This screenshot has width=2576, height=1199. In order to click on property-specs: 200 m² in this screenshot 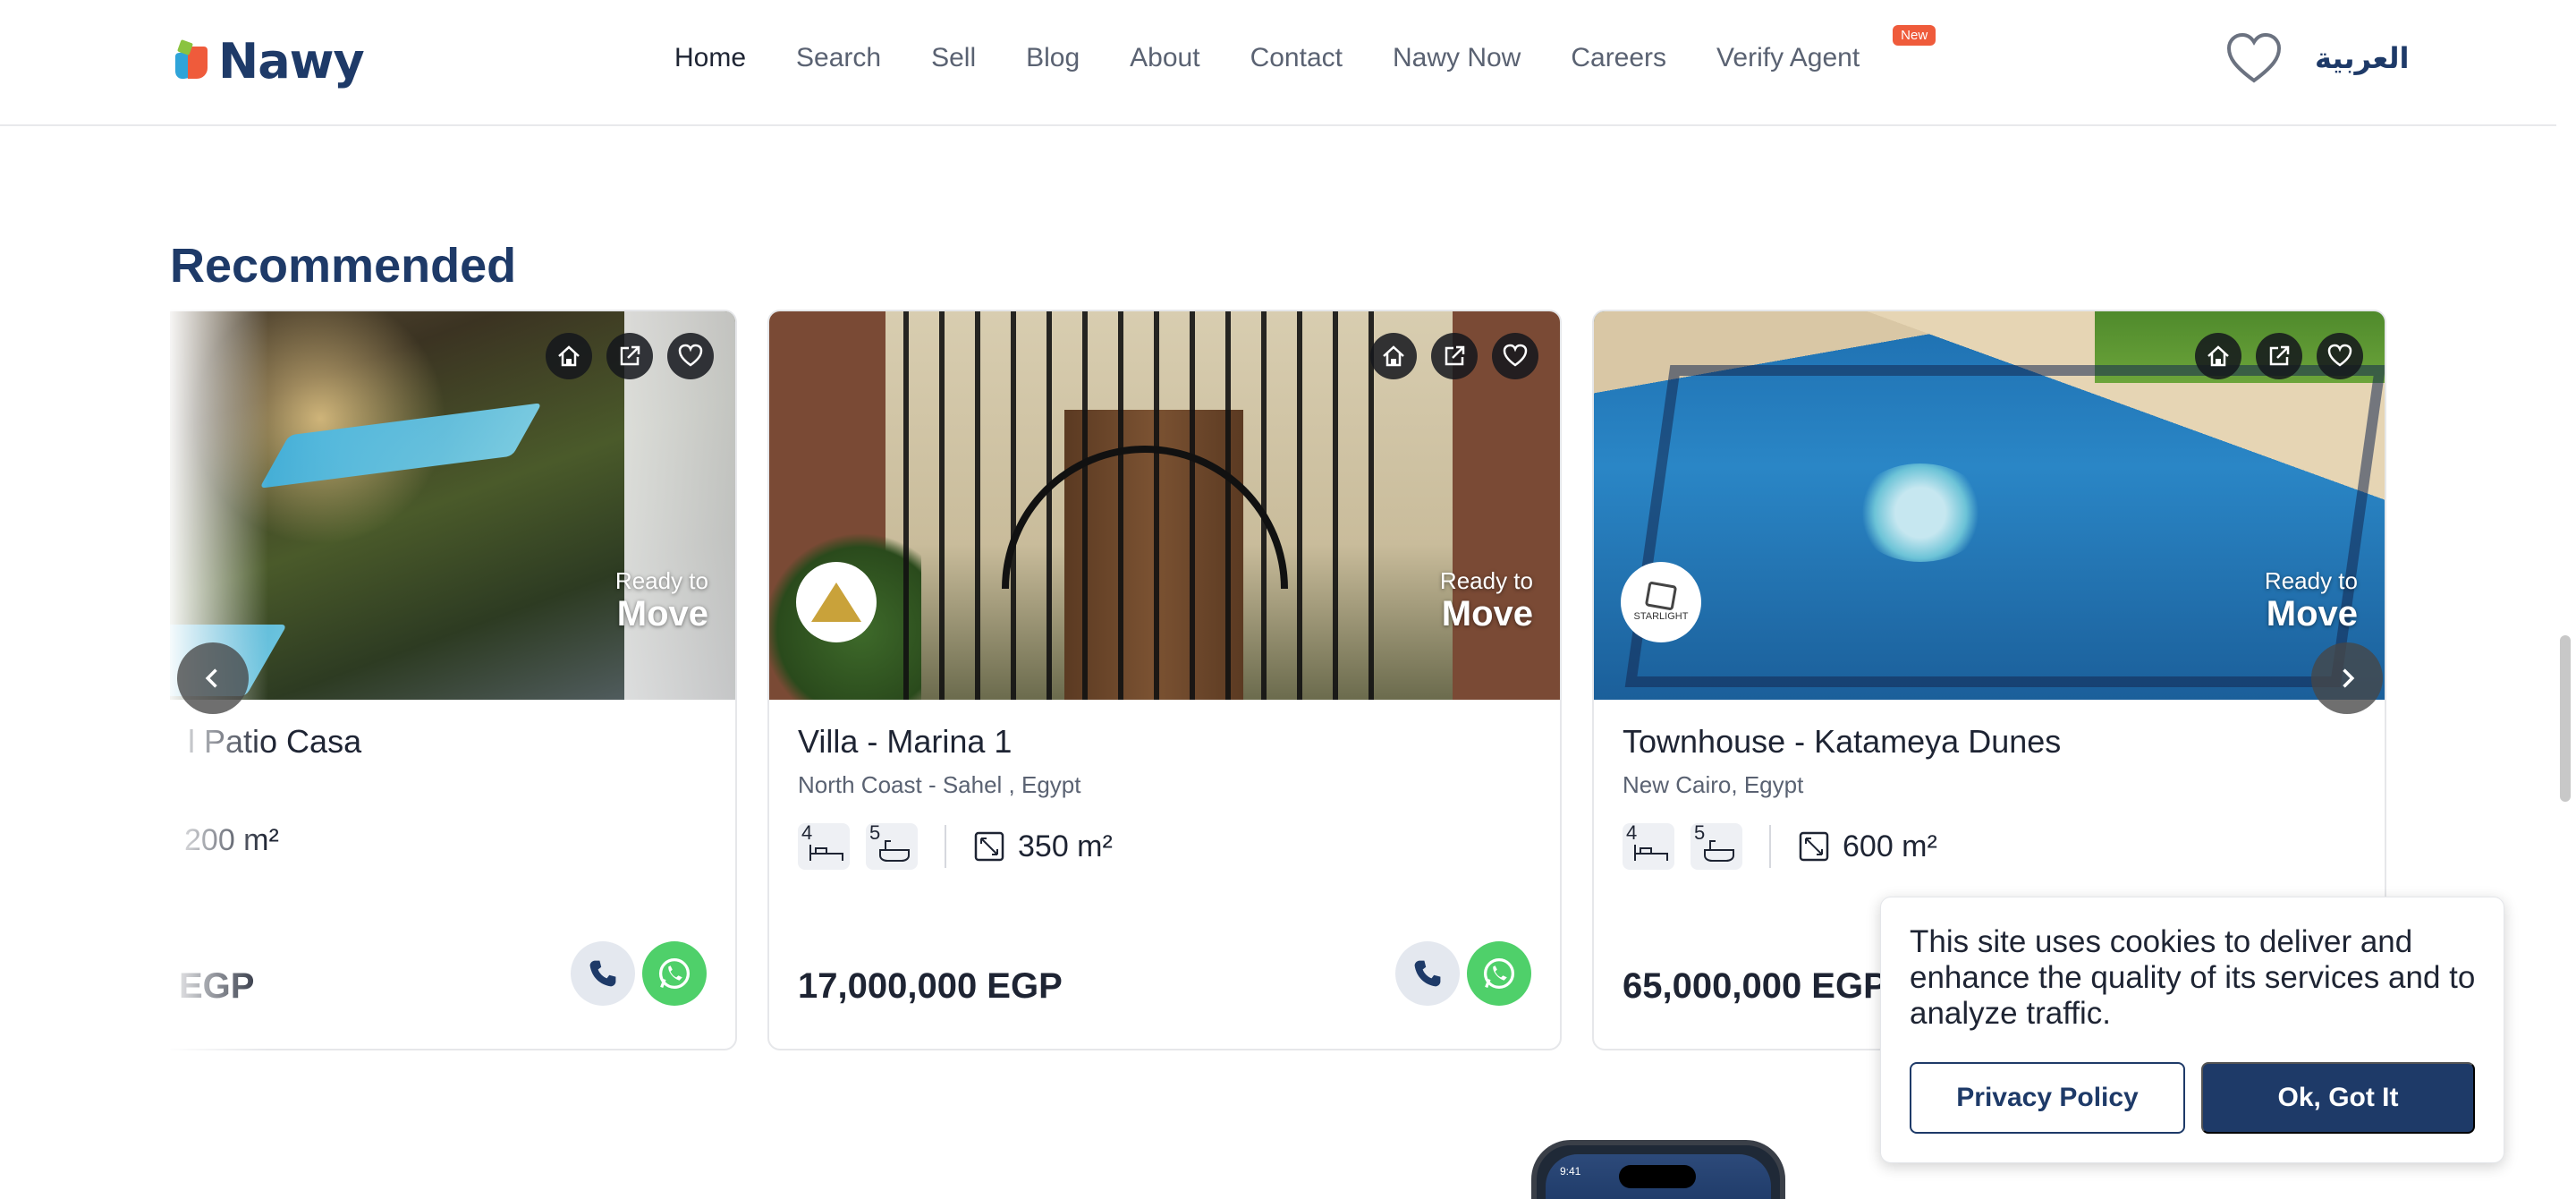, I will do `click(231, 840)`.